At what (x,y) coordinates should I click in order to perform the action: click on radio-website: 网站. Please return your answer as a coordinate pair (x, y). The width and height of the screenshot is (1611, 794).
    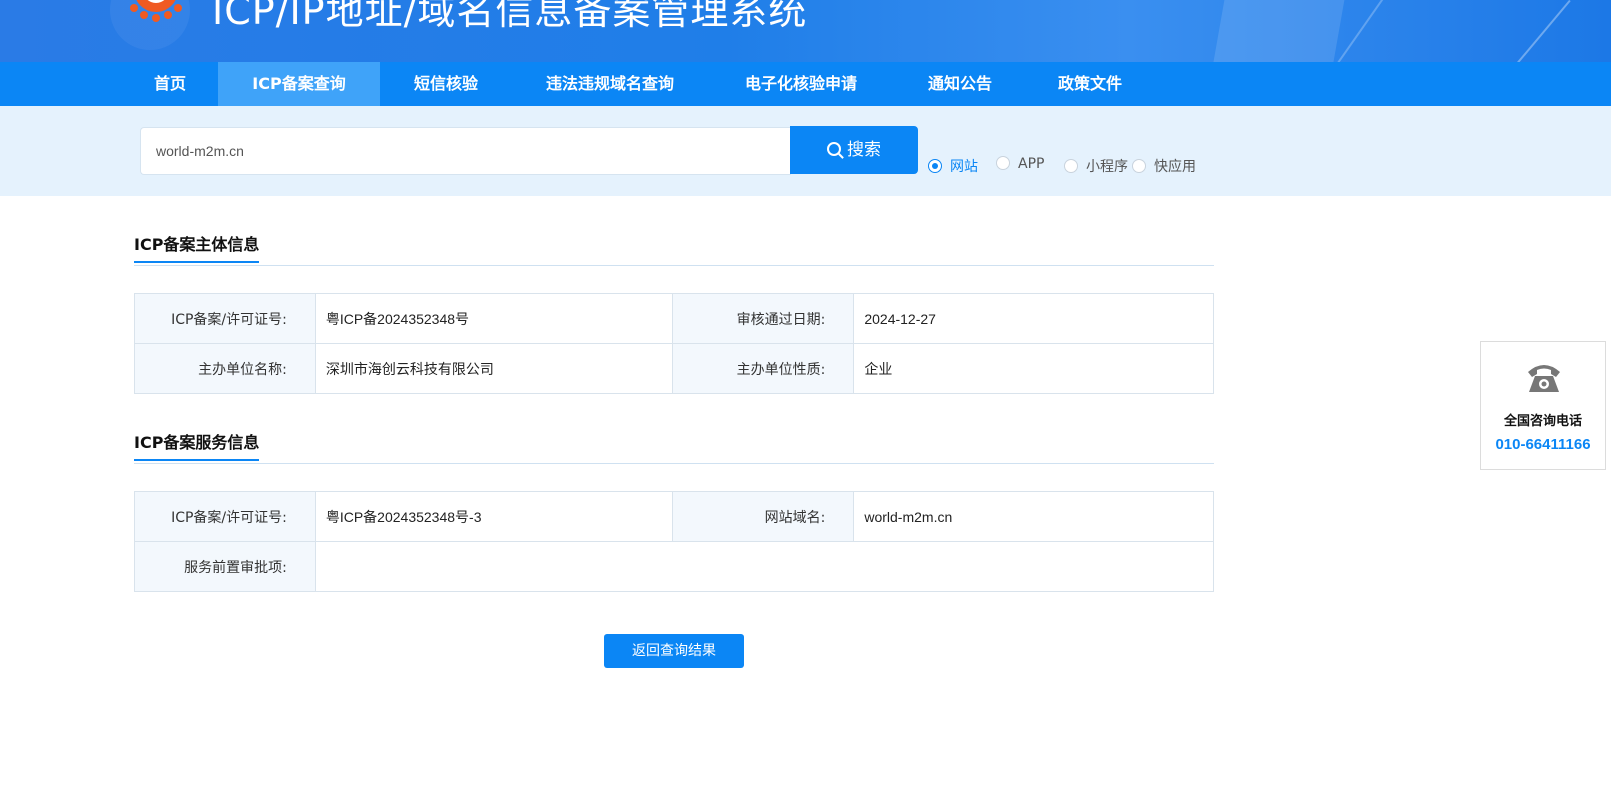
    Looking at the image, I should click on (953, 166).